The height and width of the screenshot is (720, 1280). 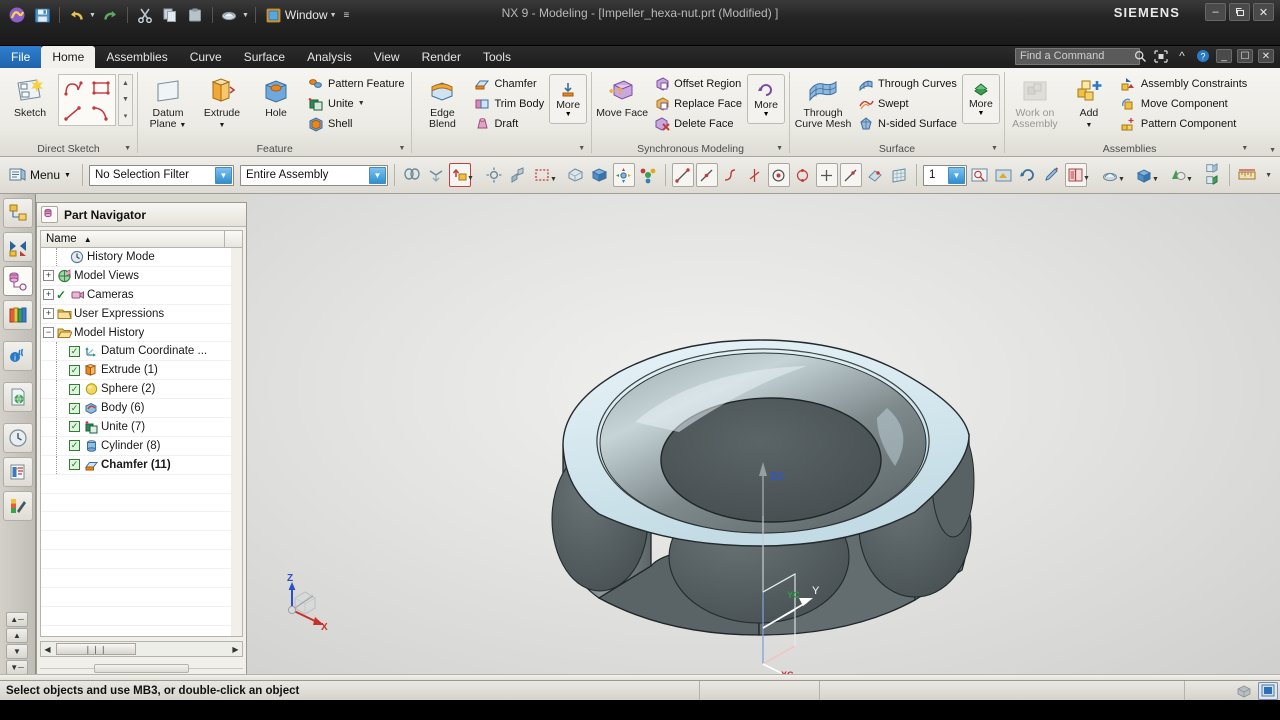 I want to click on datum-plane-button: Datum Plane ▼, so click(x=168, y=101).